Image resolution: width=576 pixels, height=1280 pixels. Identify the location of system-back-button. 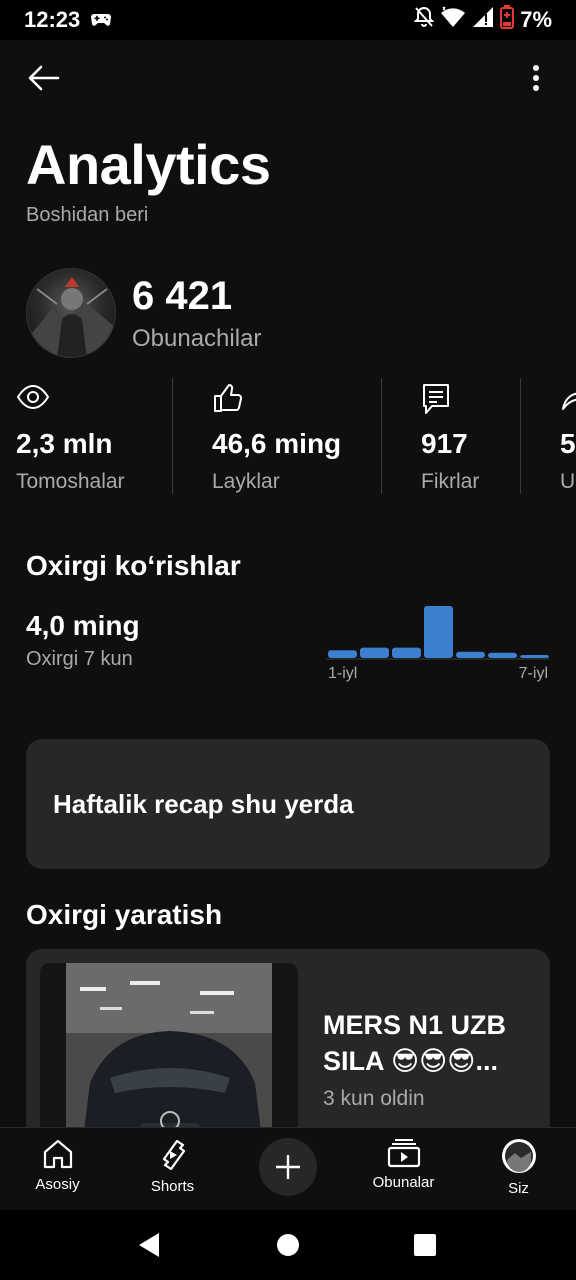
(149, 1245).